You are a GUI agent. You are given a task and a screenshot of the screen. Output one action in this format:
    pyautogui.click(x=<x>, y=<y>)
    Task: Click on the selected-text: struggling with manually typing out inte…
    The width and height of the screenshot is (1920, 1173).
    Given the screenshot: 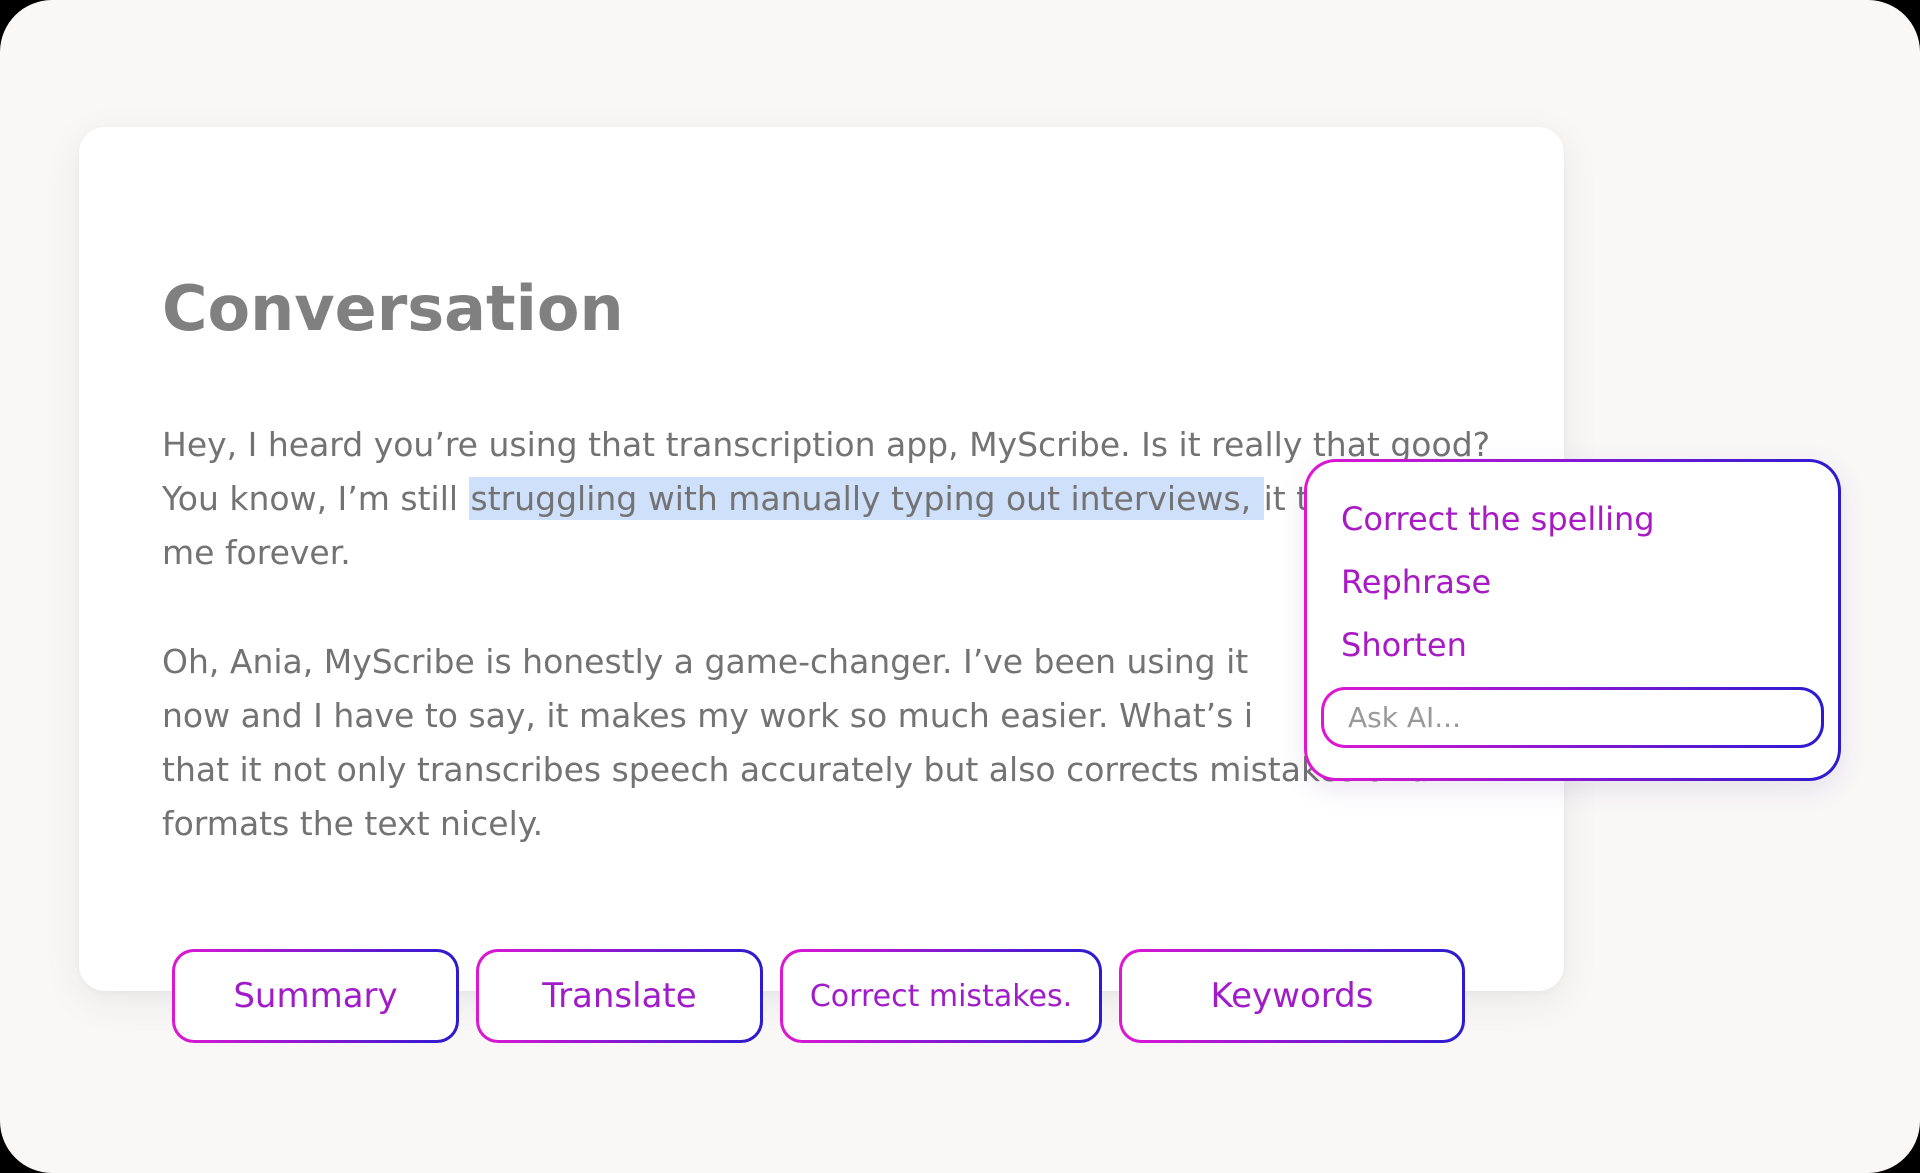 What is the action you would take?
    pyautogui.click(x=866, y=498)
    